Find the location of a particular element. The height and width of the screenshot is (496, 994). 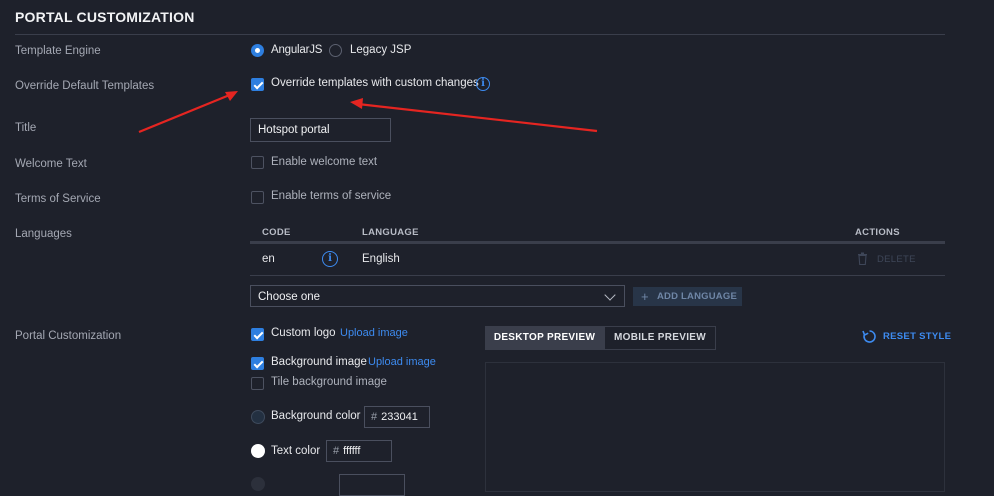

preview-pane is located at coordinates (715, 427).